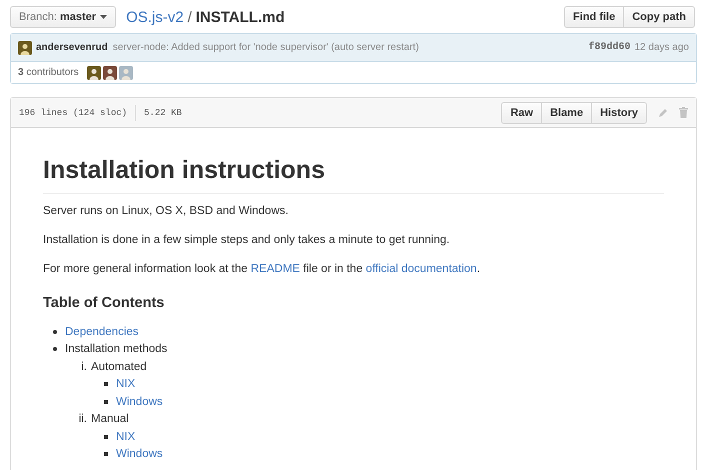 Image resolution: width=701 pixels, height=470 pixels. I want to click on file-action-button: Find file, so click(594, 17).